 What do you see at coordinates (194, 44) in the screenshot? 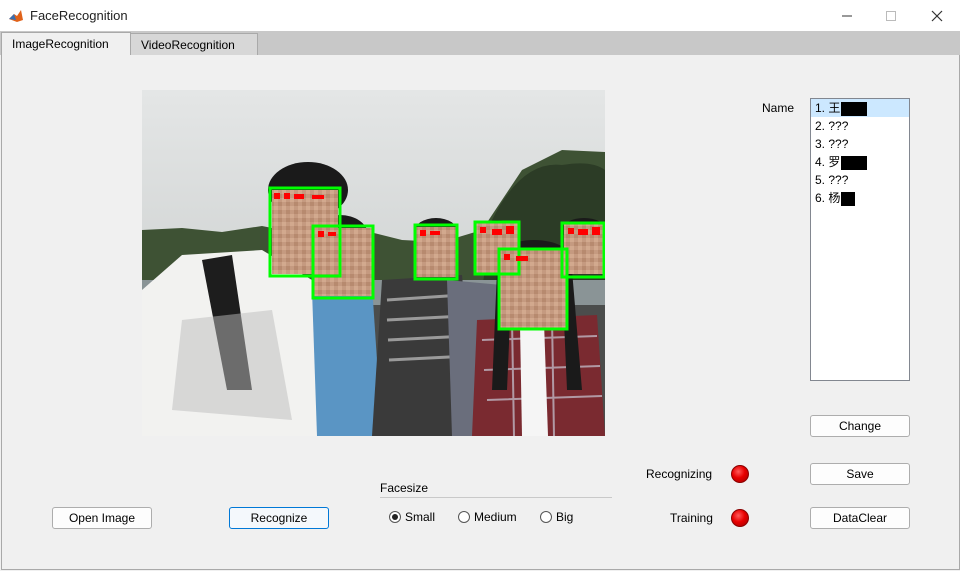
I see `tab-video-recognition: VideoRecognition` at bounding box center [194, 44].